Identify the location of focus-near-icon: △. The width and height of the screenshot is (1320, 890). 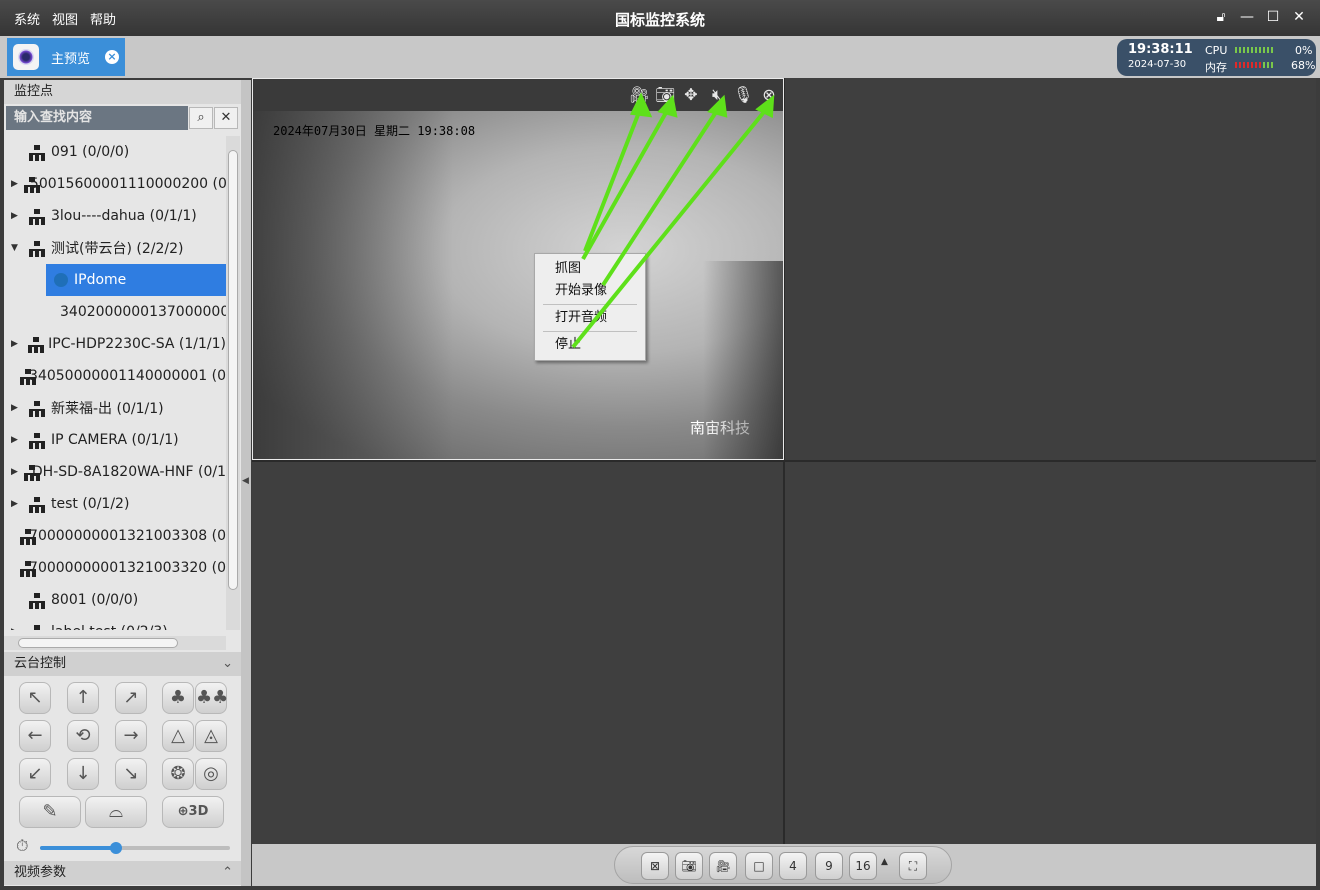
(178, 736).